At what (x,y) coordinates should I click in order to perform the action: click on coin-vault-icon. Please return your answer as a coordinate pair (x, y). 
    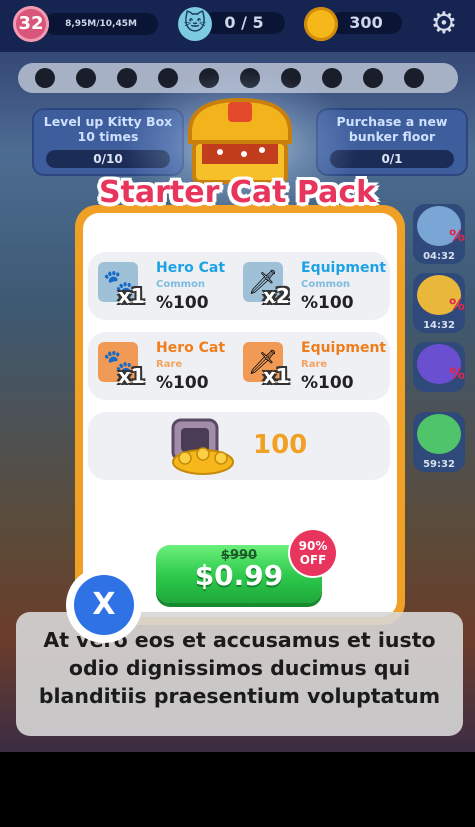
    Looking at the image, I should click on (202, 446).